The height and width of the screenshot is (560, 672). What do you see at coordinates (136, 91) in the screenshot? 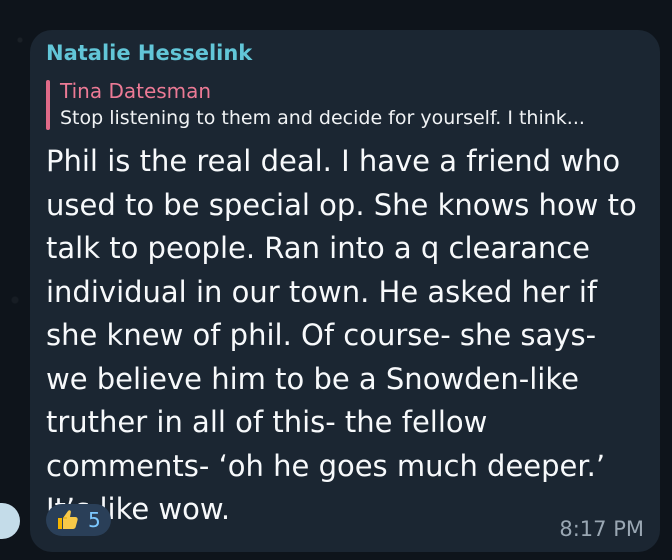
I see `reply-author: Tina Datesman` at bounding box center [136, 91].